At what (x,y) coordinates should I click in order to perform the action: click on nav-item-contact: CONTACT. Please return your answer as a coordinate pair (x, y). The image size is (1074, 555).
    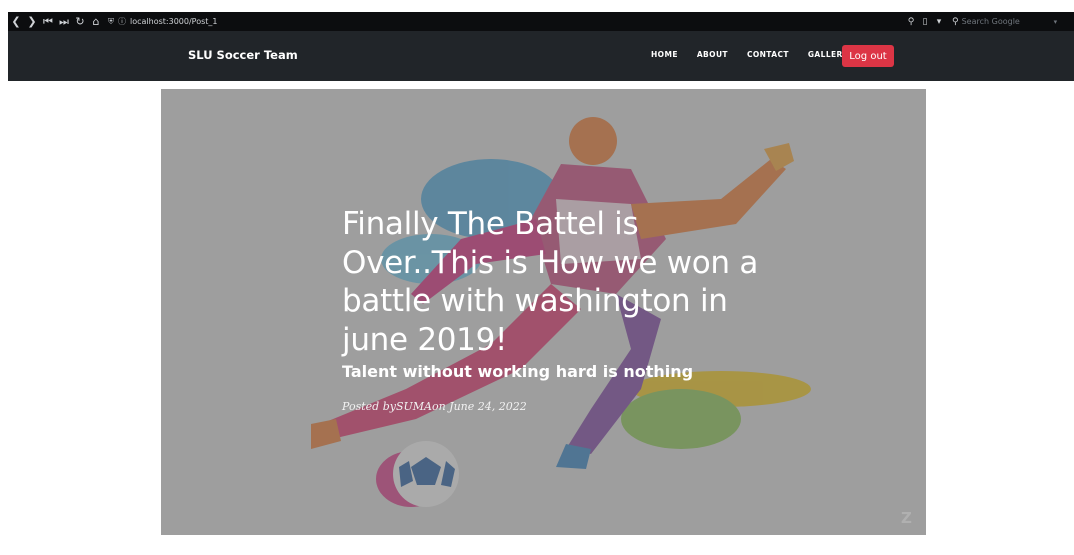
    Looking at the image, I should click on (768, 54).